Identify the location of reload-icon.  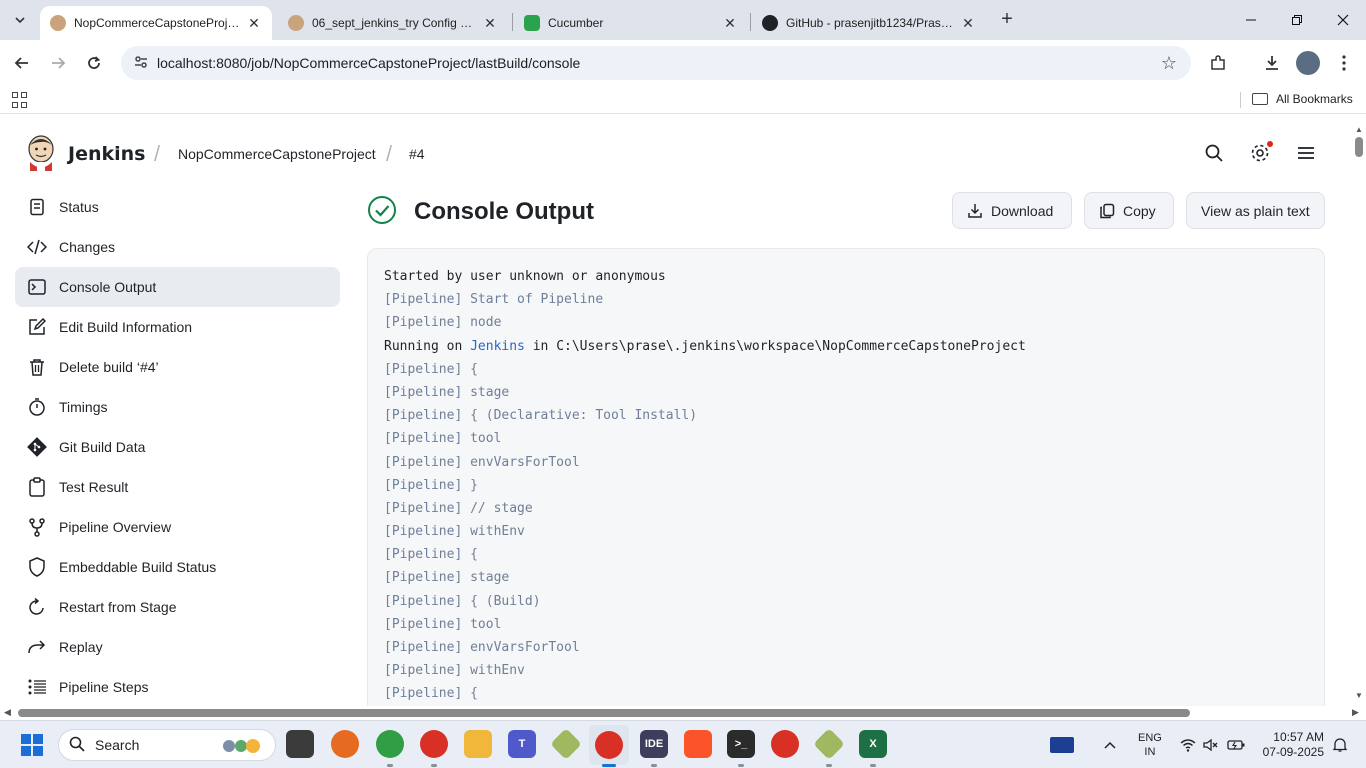
(94, 63).